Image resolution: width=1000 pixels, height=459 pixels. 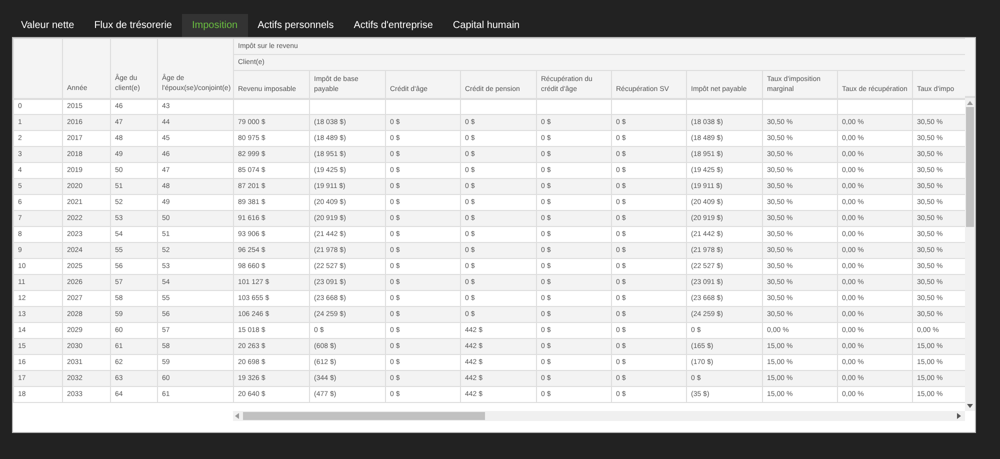 What do you see at coordinates (133, 25) in the screenshot?
I see `tab: Flux de trésorerie` at bounding box center [133, 25].